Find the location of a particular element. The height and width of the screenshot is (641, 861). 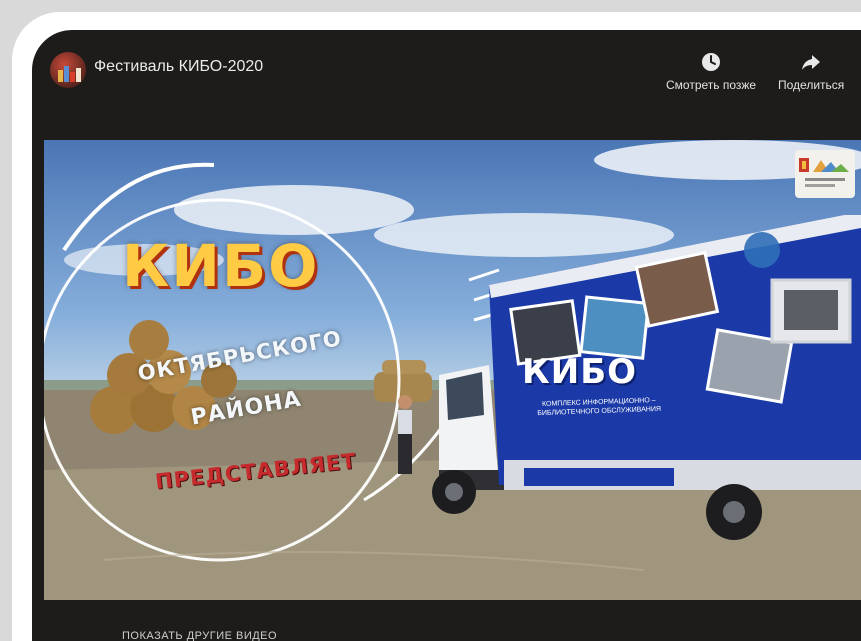

video-title: Фестиваль КИБО-2020 is located at coordinates (178, 67).